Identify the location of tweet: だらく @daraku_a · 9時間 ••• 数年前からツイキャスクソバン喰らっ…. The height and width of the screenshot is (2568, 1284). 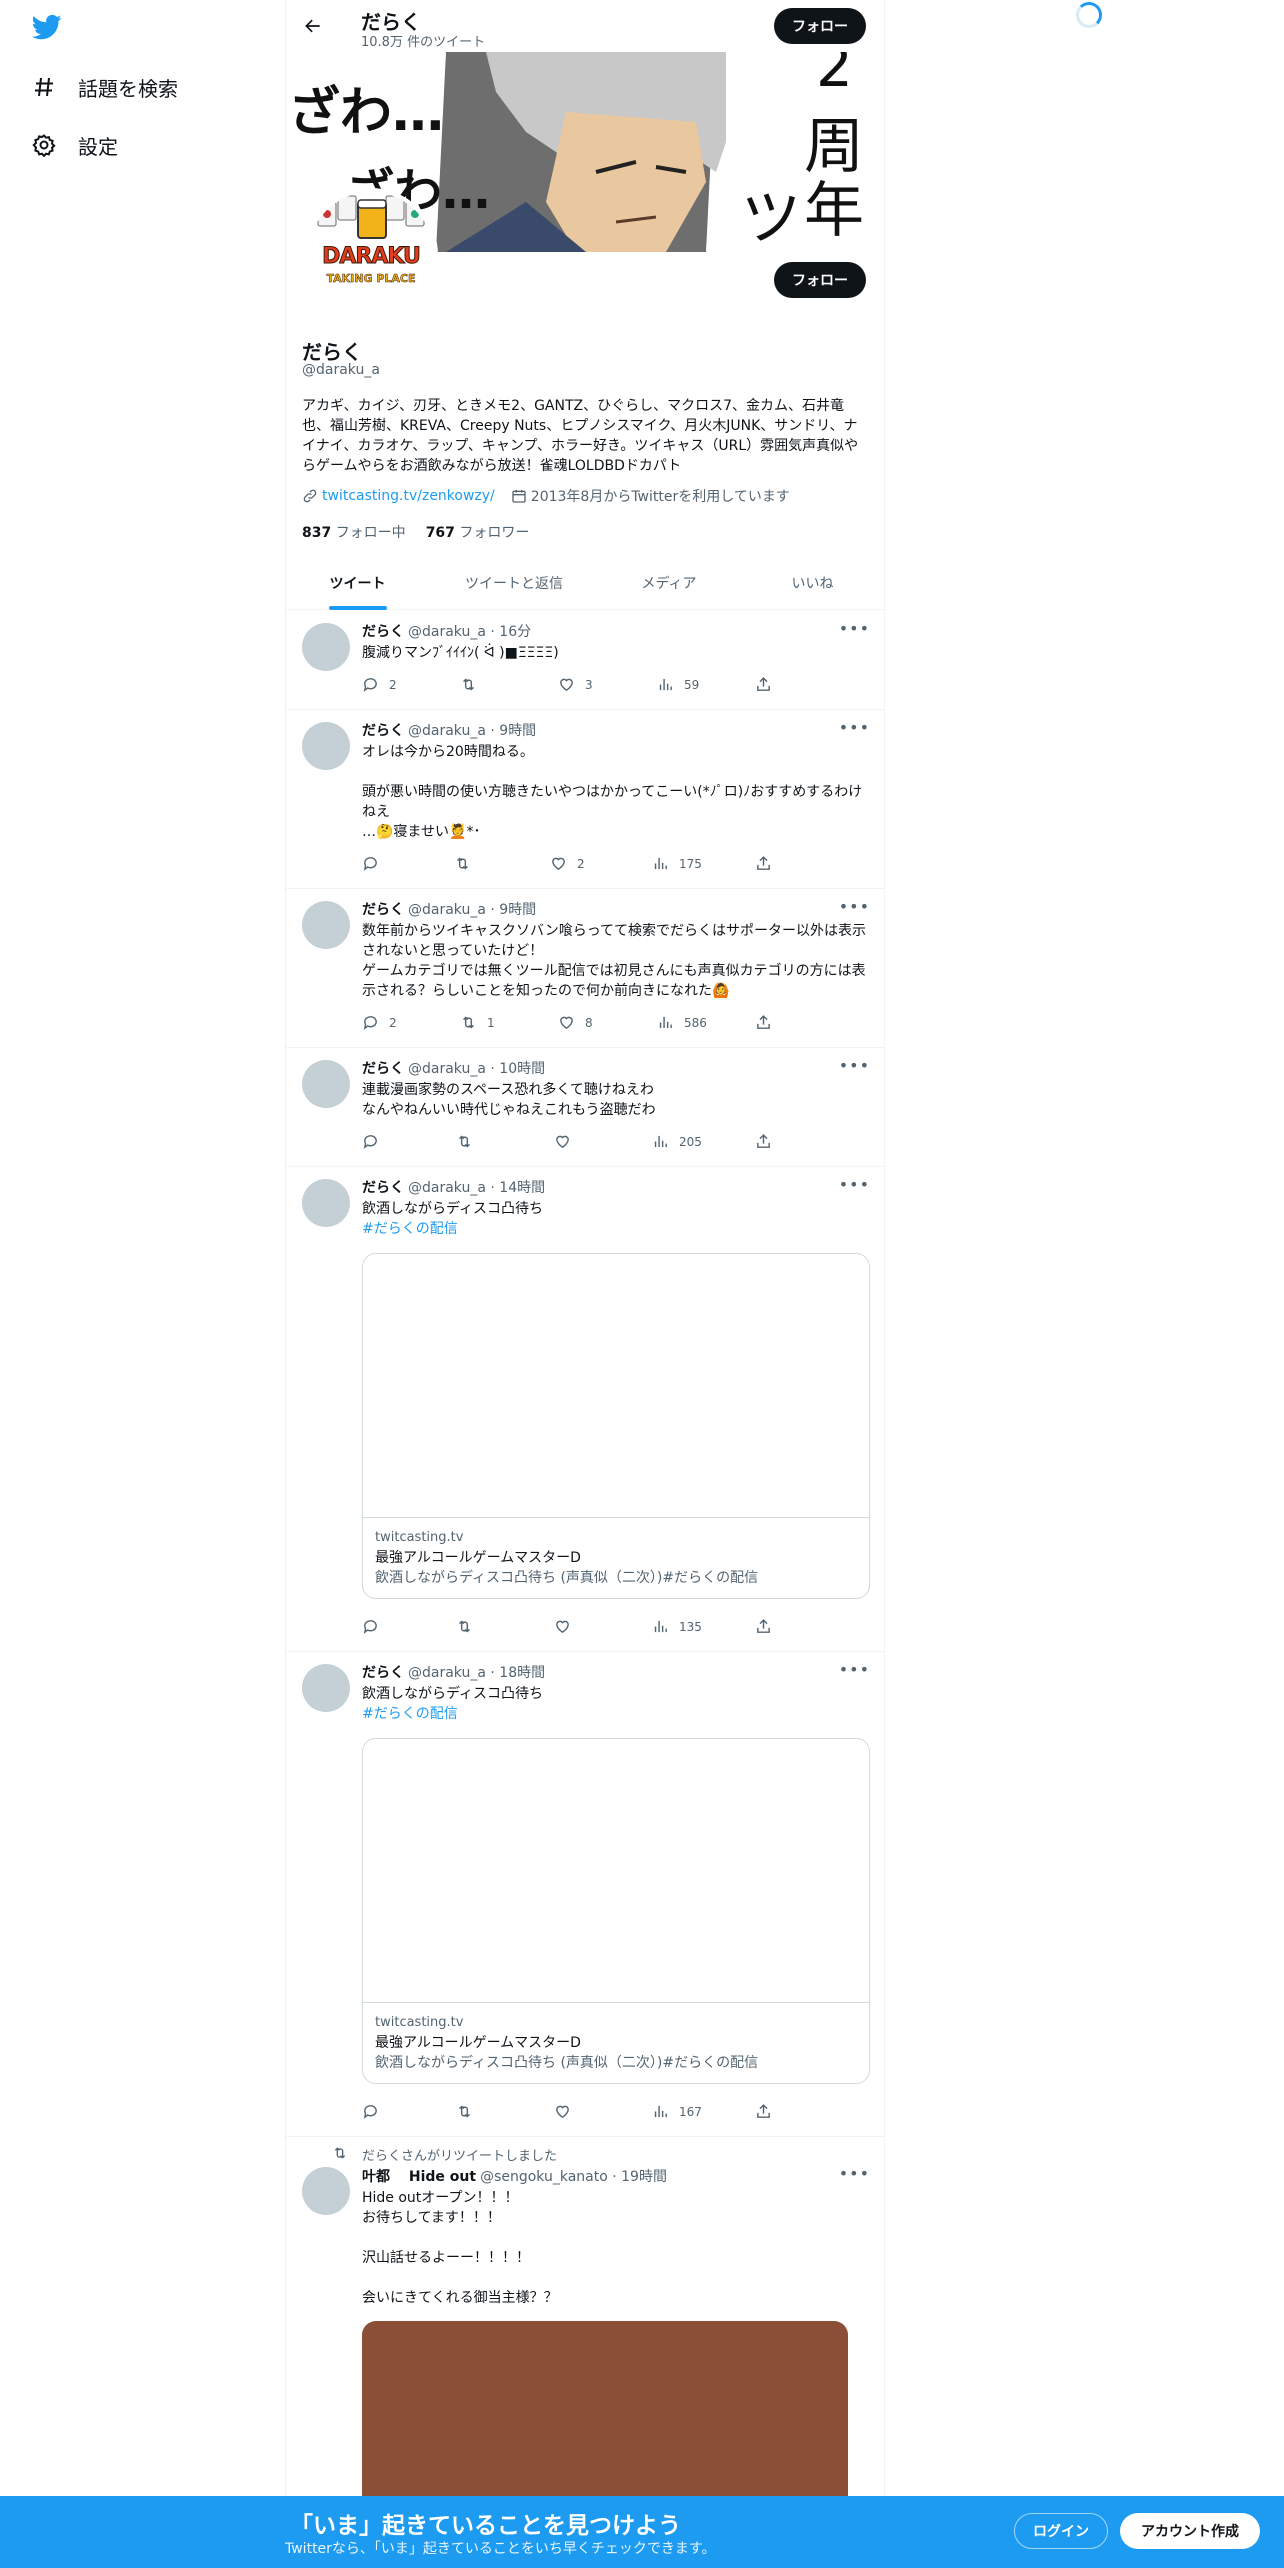
(585, 968).